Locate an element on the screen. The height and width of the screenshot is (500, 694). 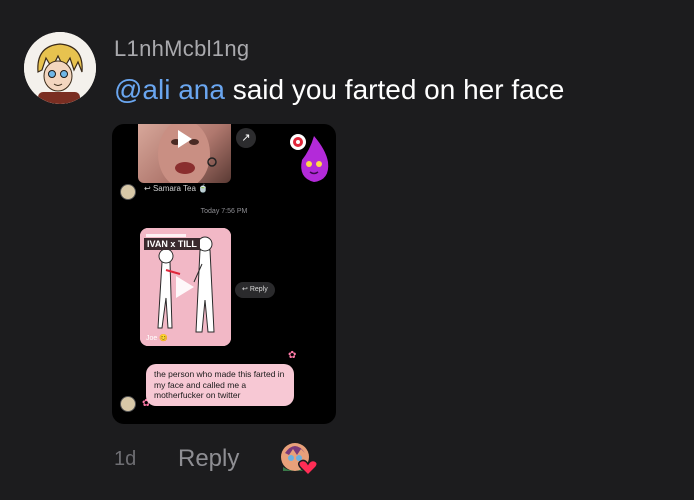
share-arrow-icon: ↗ is located at coordinates (246, 138).